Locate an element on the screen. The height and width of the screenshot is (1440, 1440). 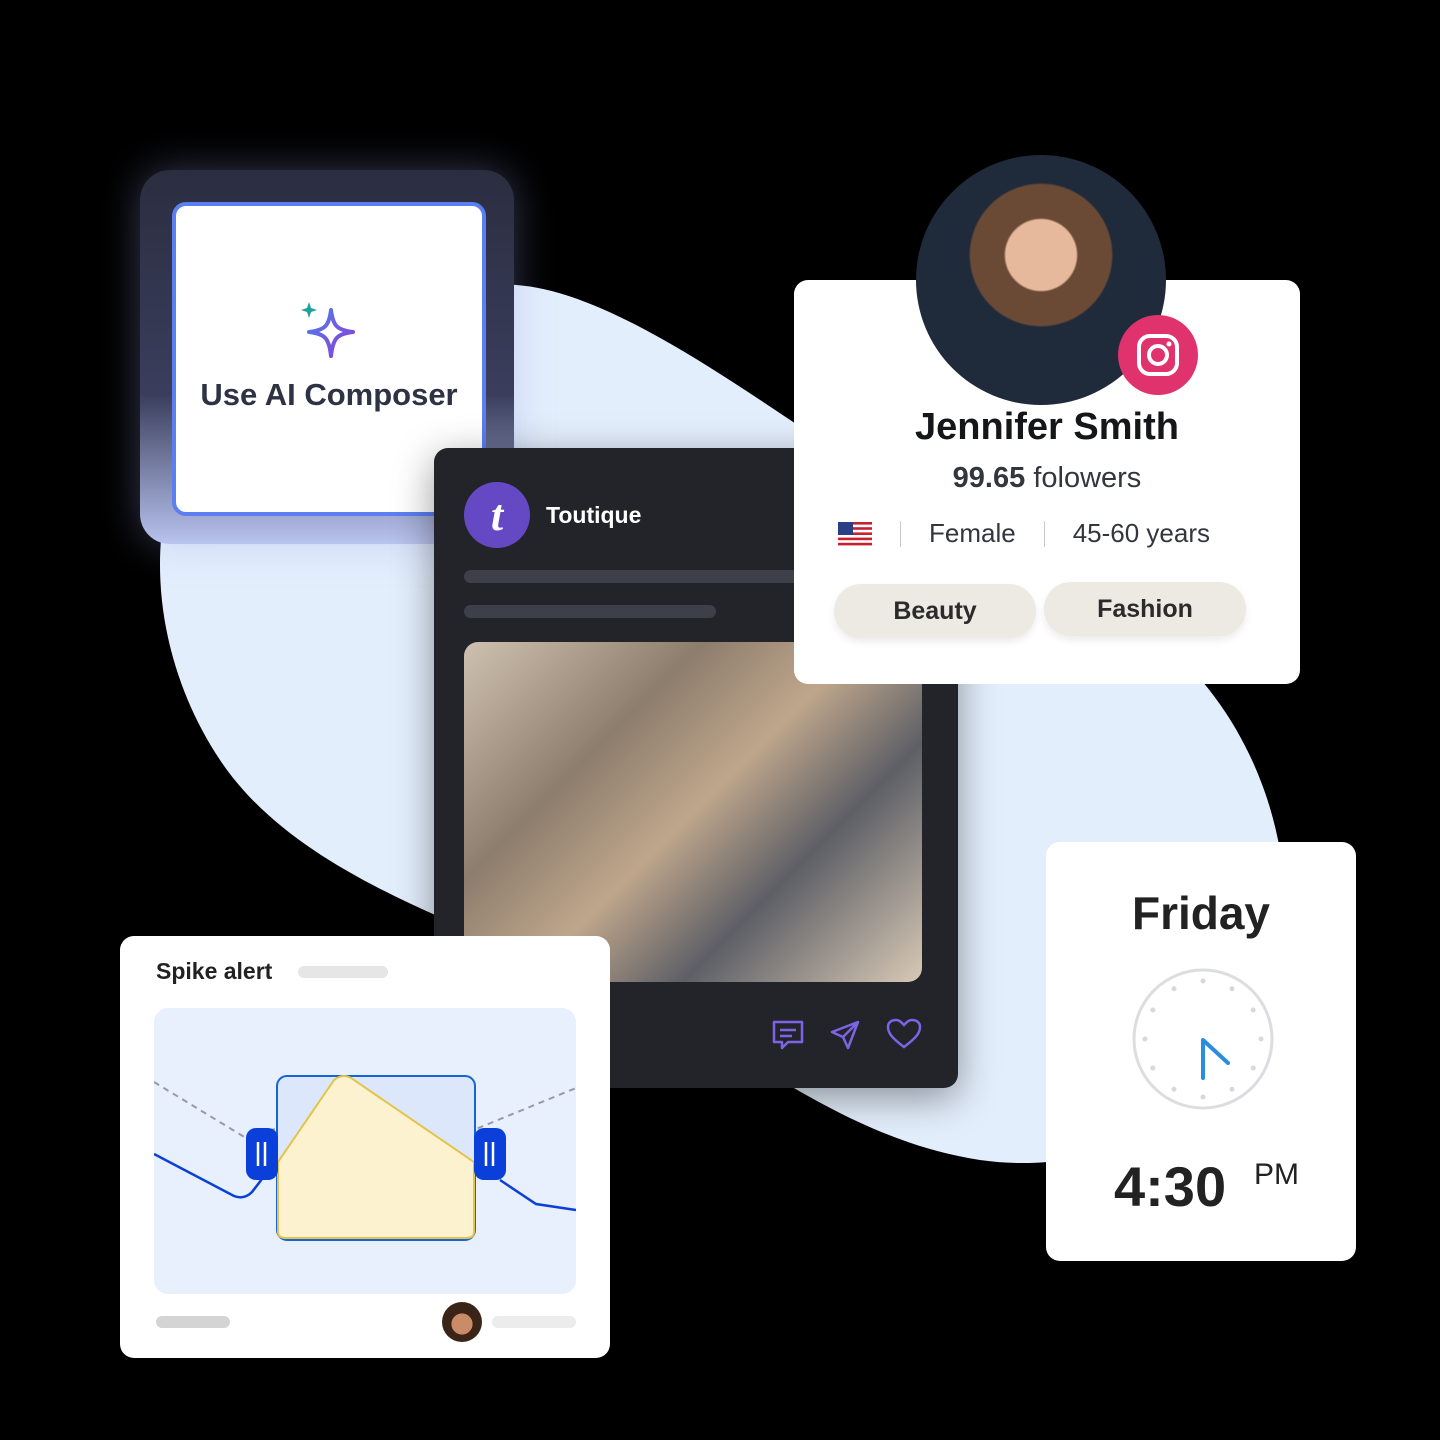
schedule-card: Friday 4:30 PM is located at coordinates (1201, 1051).